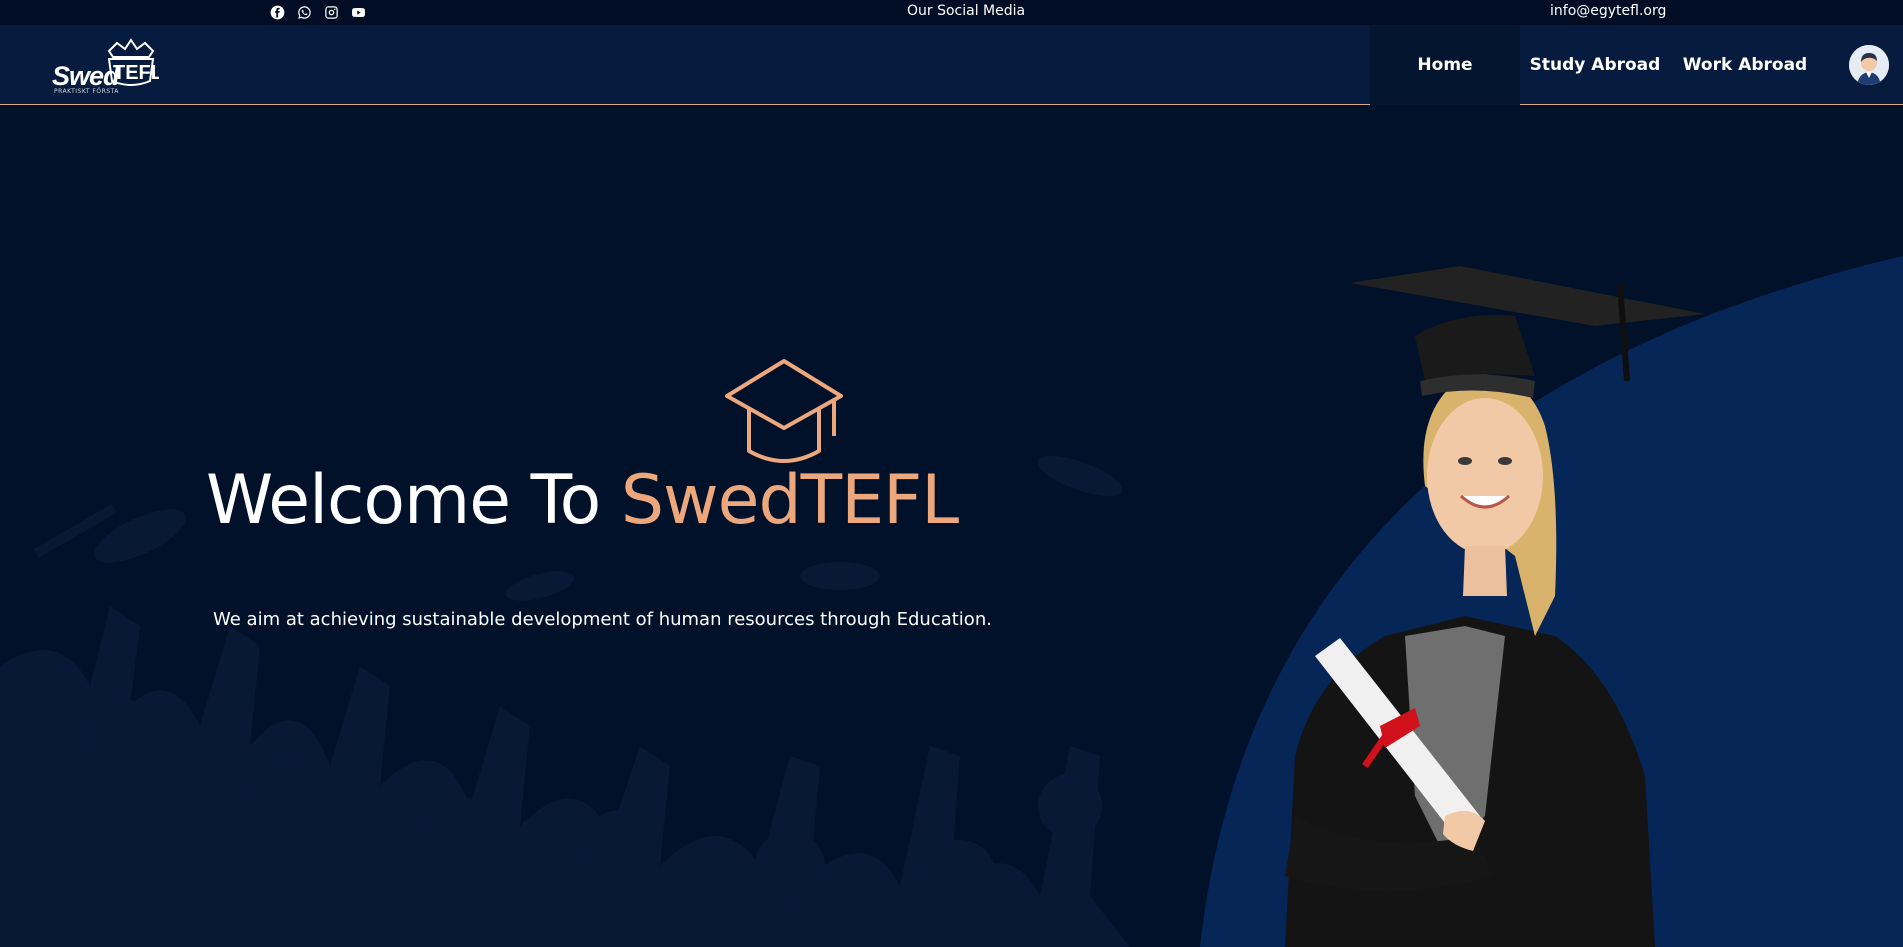 The image size is (1903, 947). Describe the element at coordinates (331, 12) in the screenshot. I see `instagram-icon` at that location.